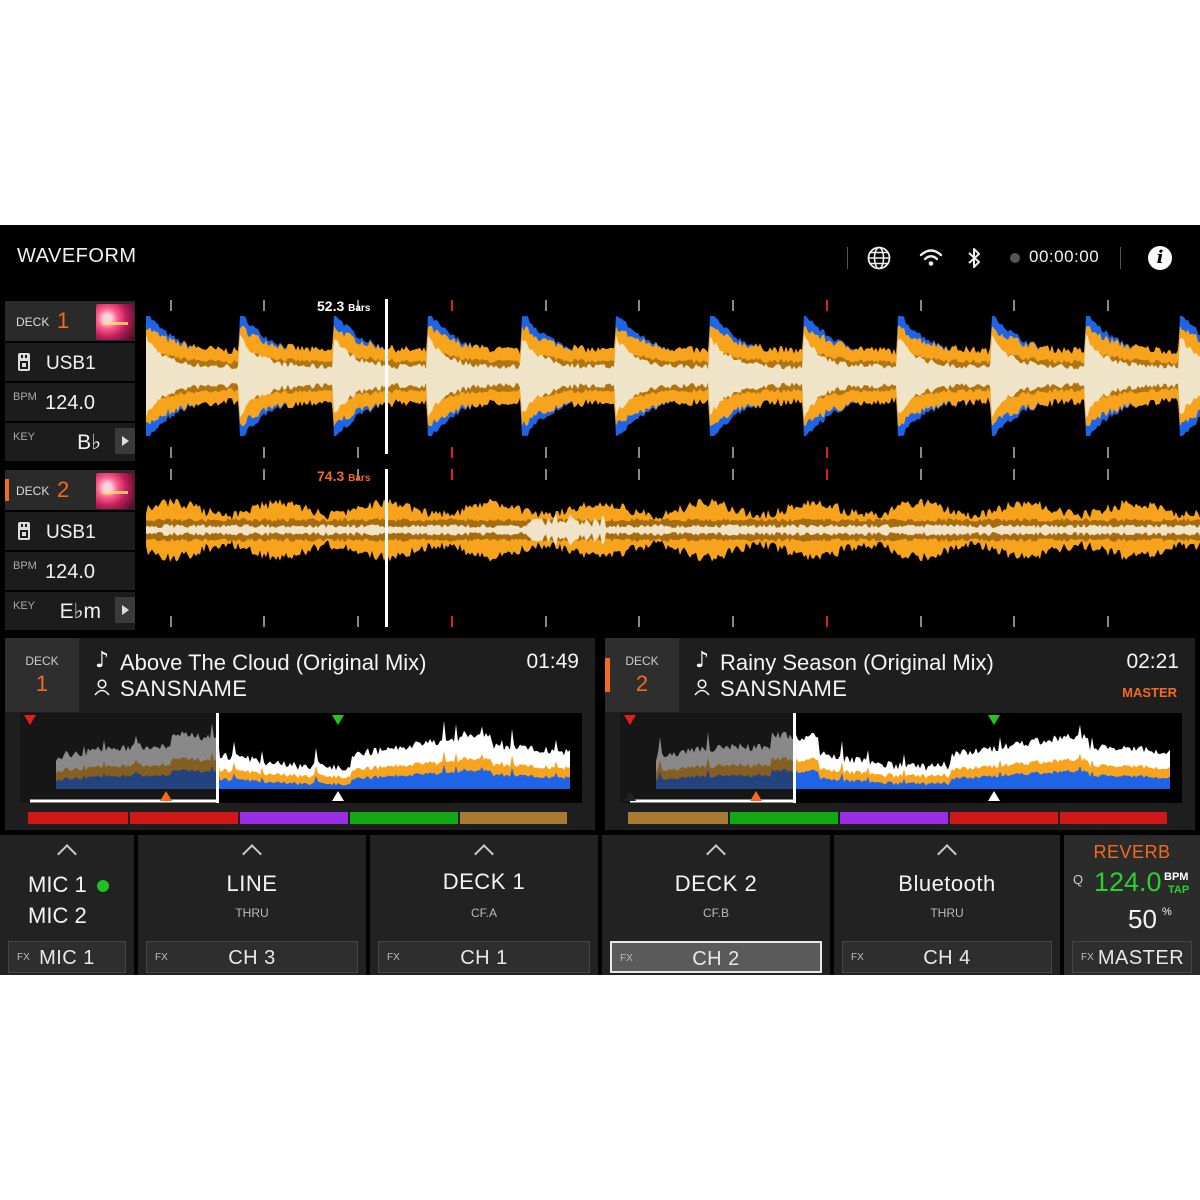  What do you see at coordinates (974, 258) in the screenshot?
I see `bluetooth-icon` at bounding box center [974, 258].